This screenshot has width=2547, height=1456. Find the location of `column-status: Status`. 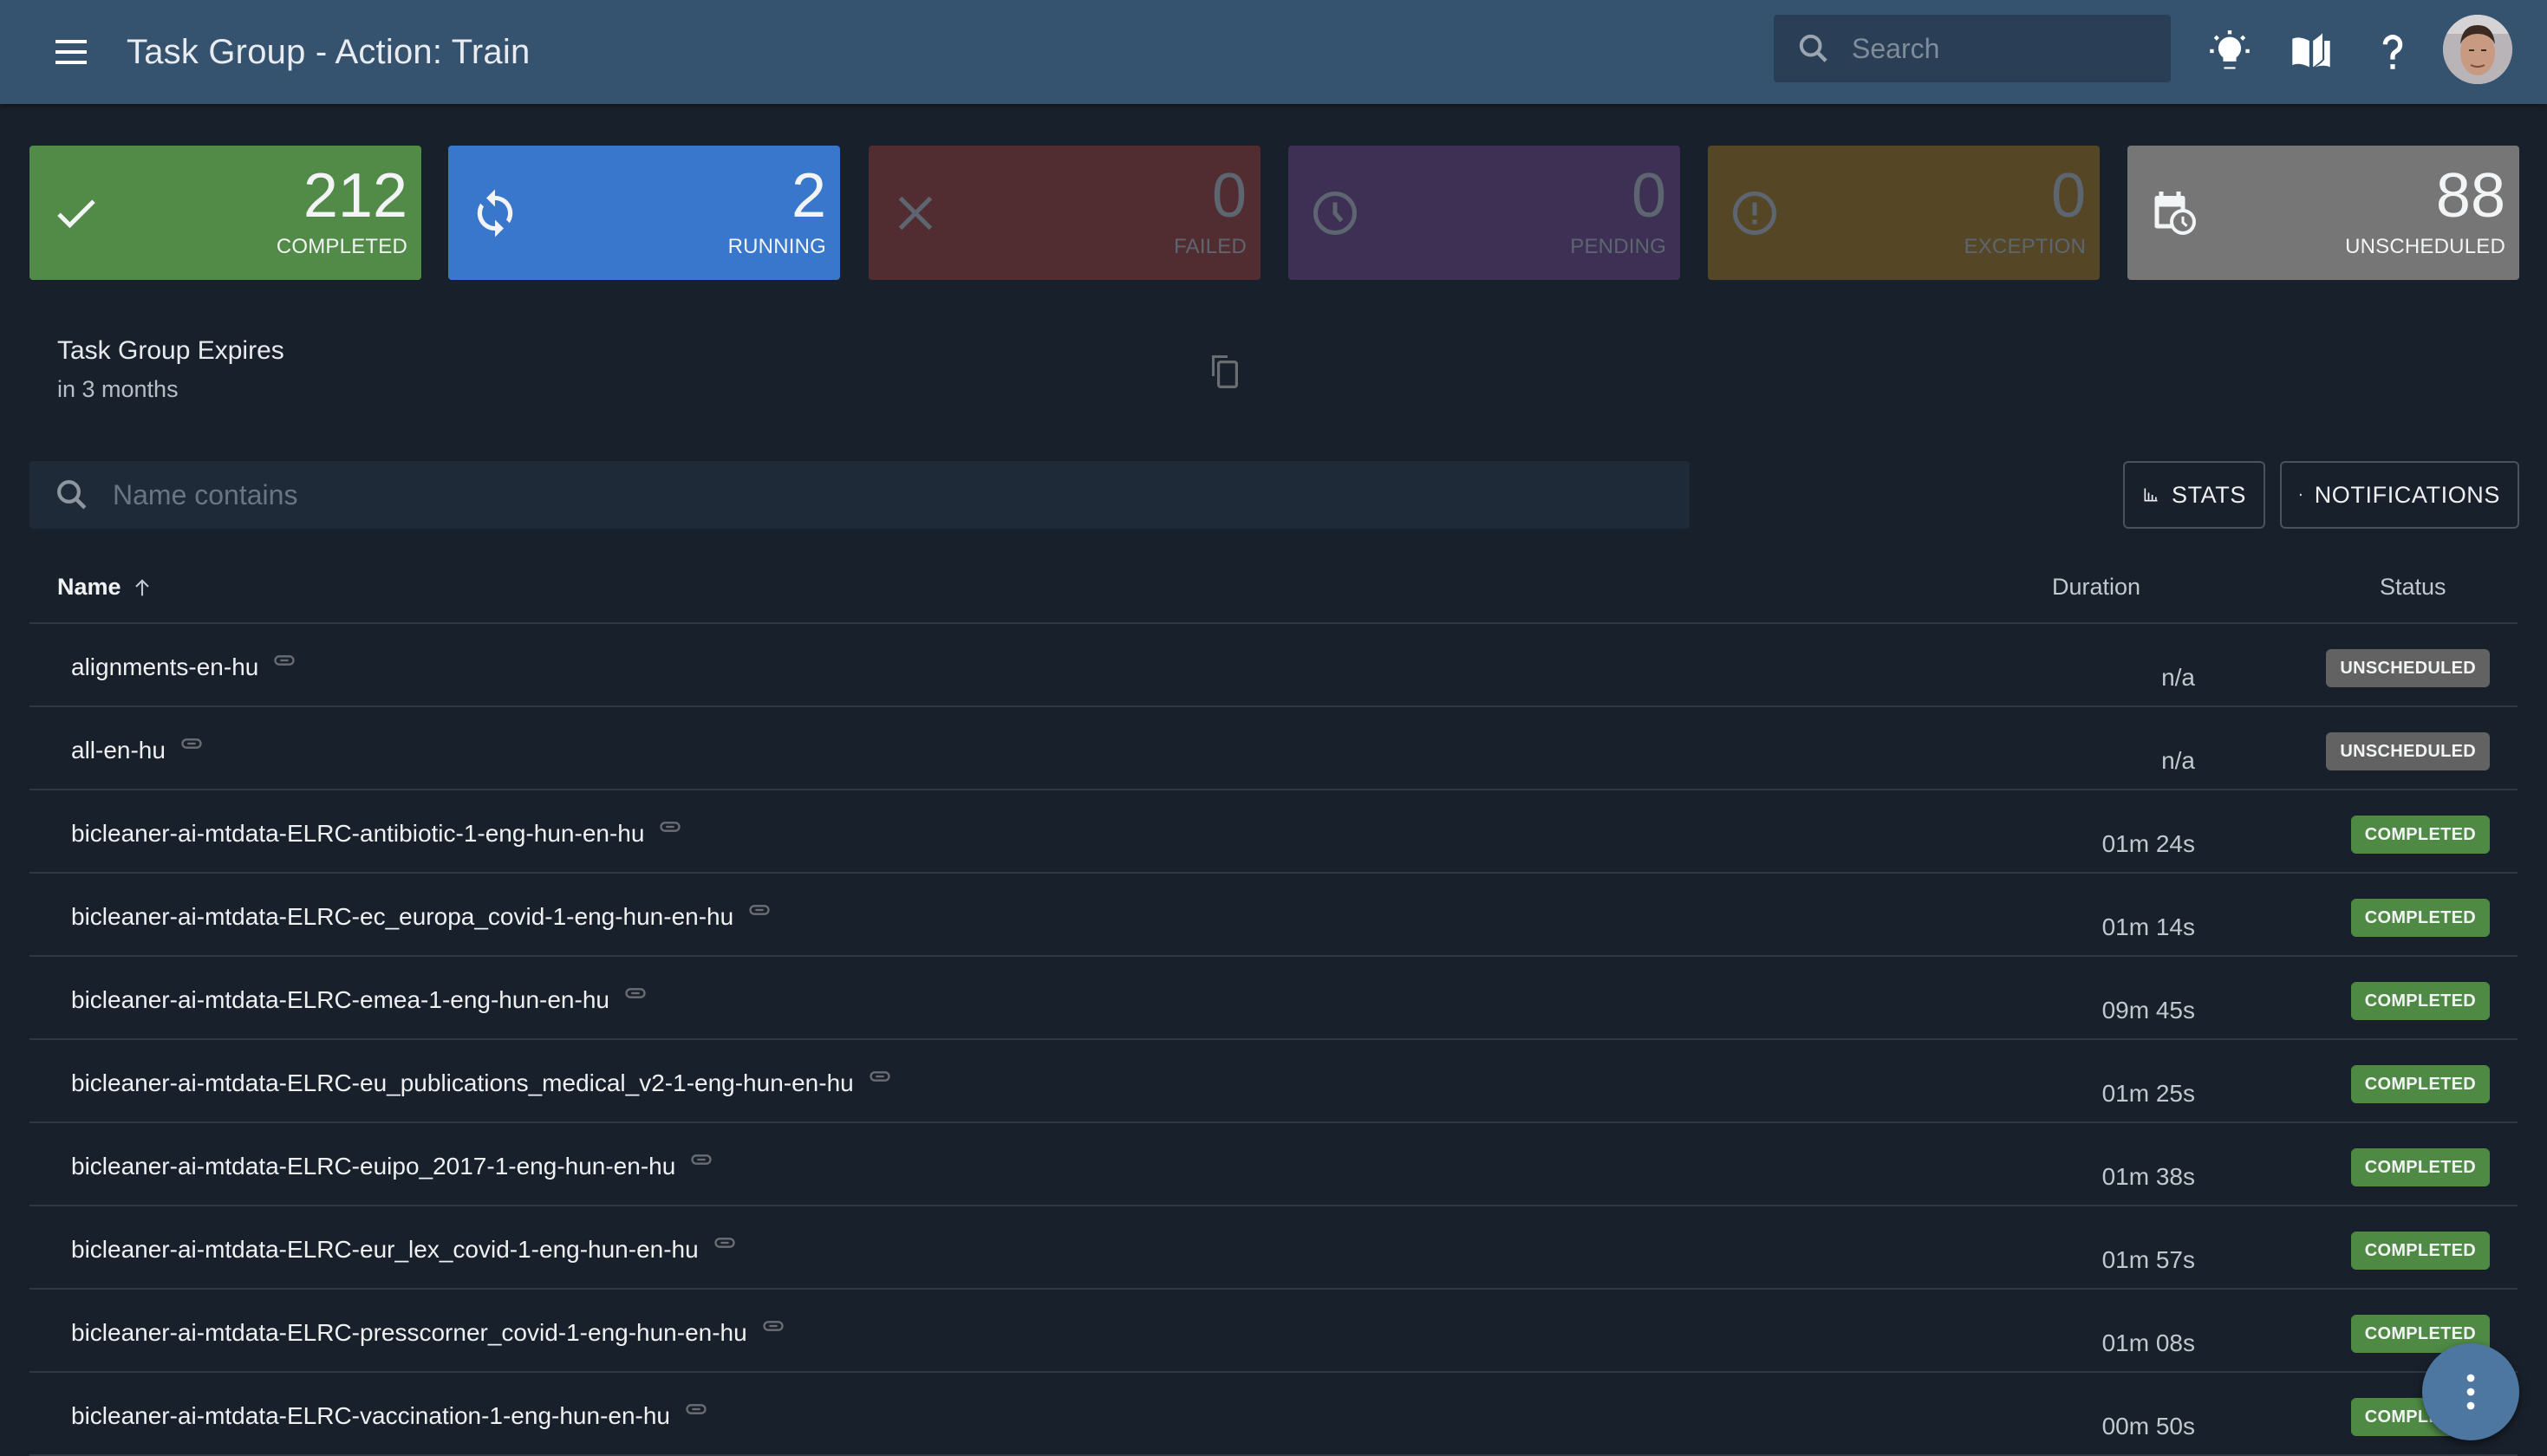

column-status: Status is located at coordinates (2413, 587).